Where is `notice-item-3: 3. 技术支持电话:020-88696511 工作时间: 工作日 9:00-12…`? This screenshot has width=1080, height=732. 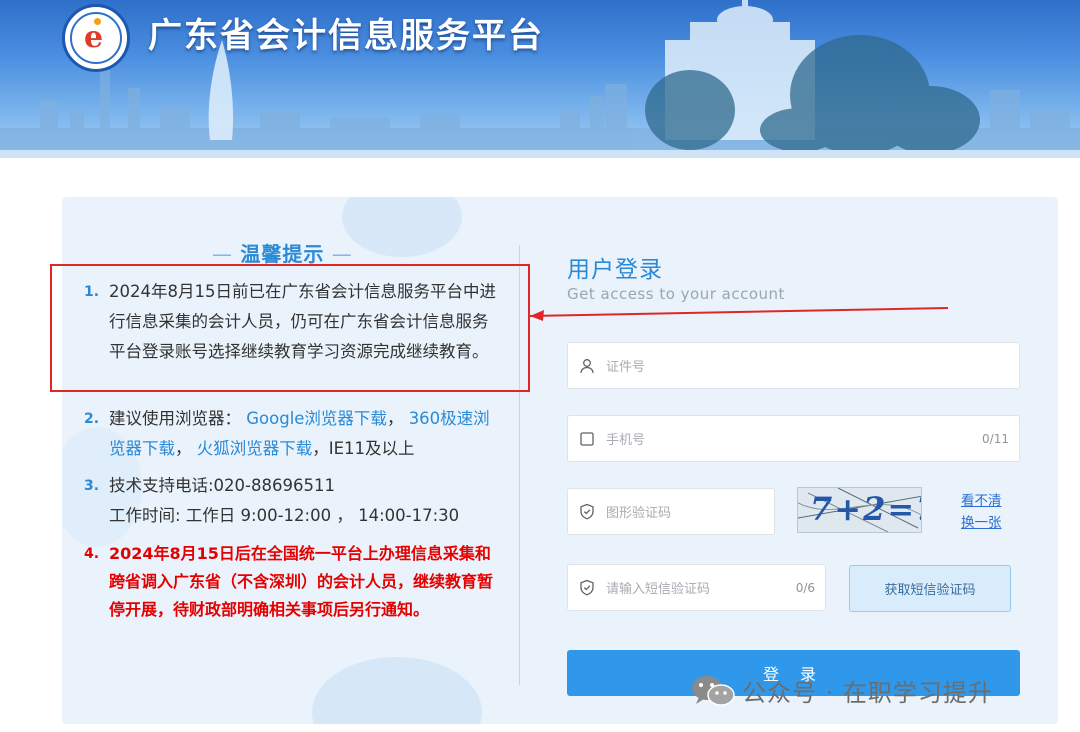 notice-item-3: 3. 技术支持电话:020-88696511 工作时间: 工作日 9:00-12… is located at coordinates (294, 501).